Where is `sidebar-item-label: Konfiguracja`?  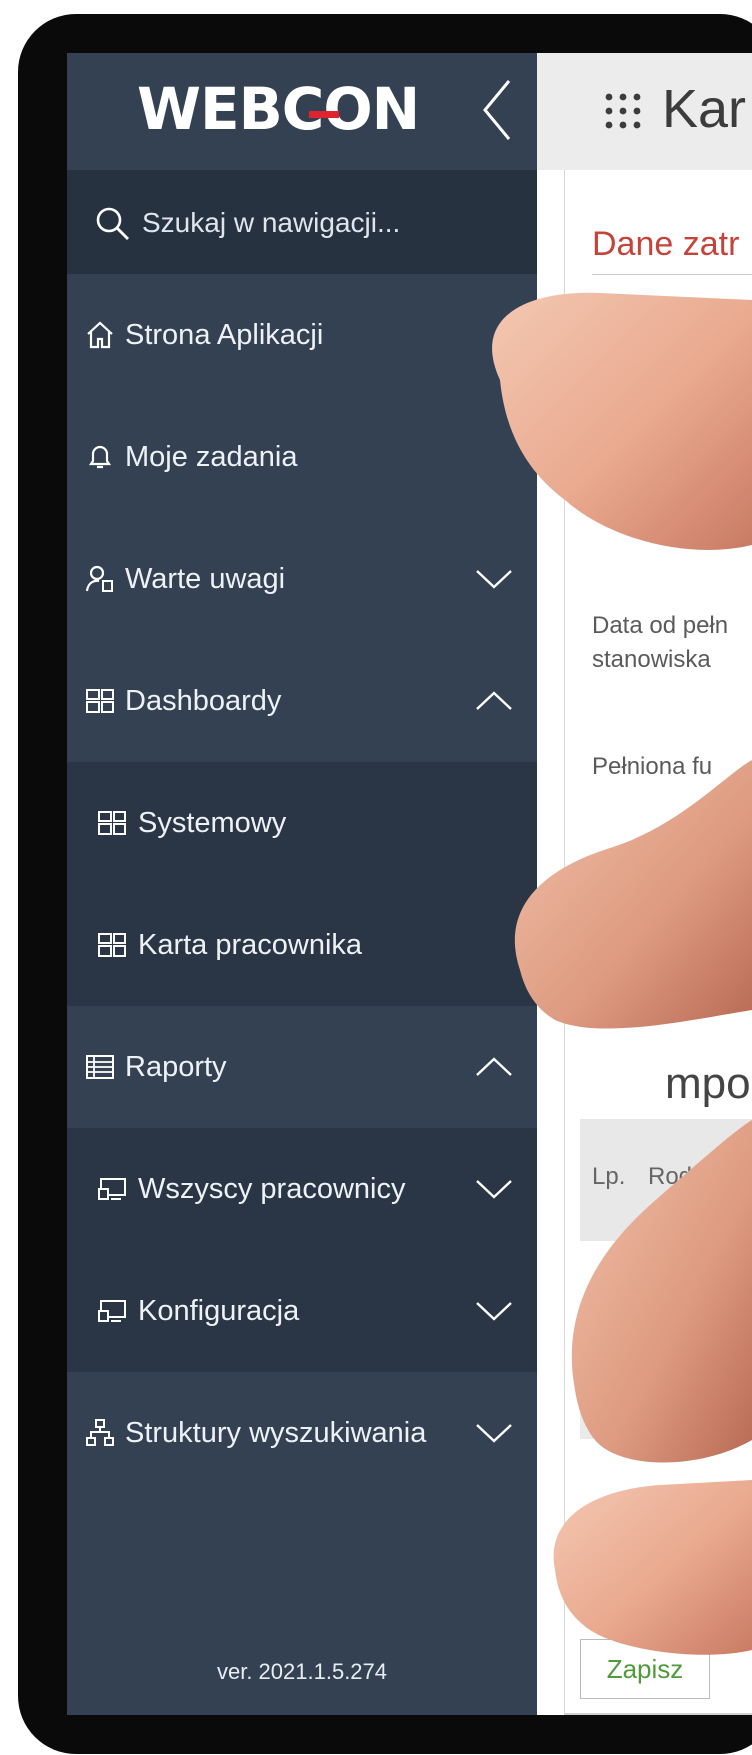
sidebar-item-label: Konfiguracja is located at coordinates (219, 1310).